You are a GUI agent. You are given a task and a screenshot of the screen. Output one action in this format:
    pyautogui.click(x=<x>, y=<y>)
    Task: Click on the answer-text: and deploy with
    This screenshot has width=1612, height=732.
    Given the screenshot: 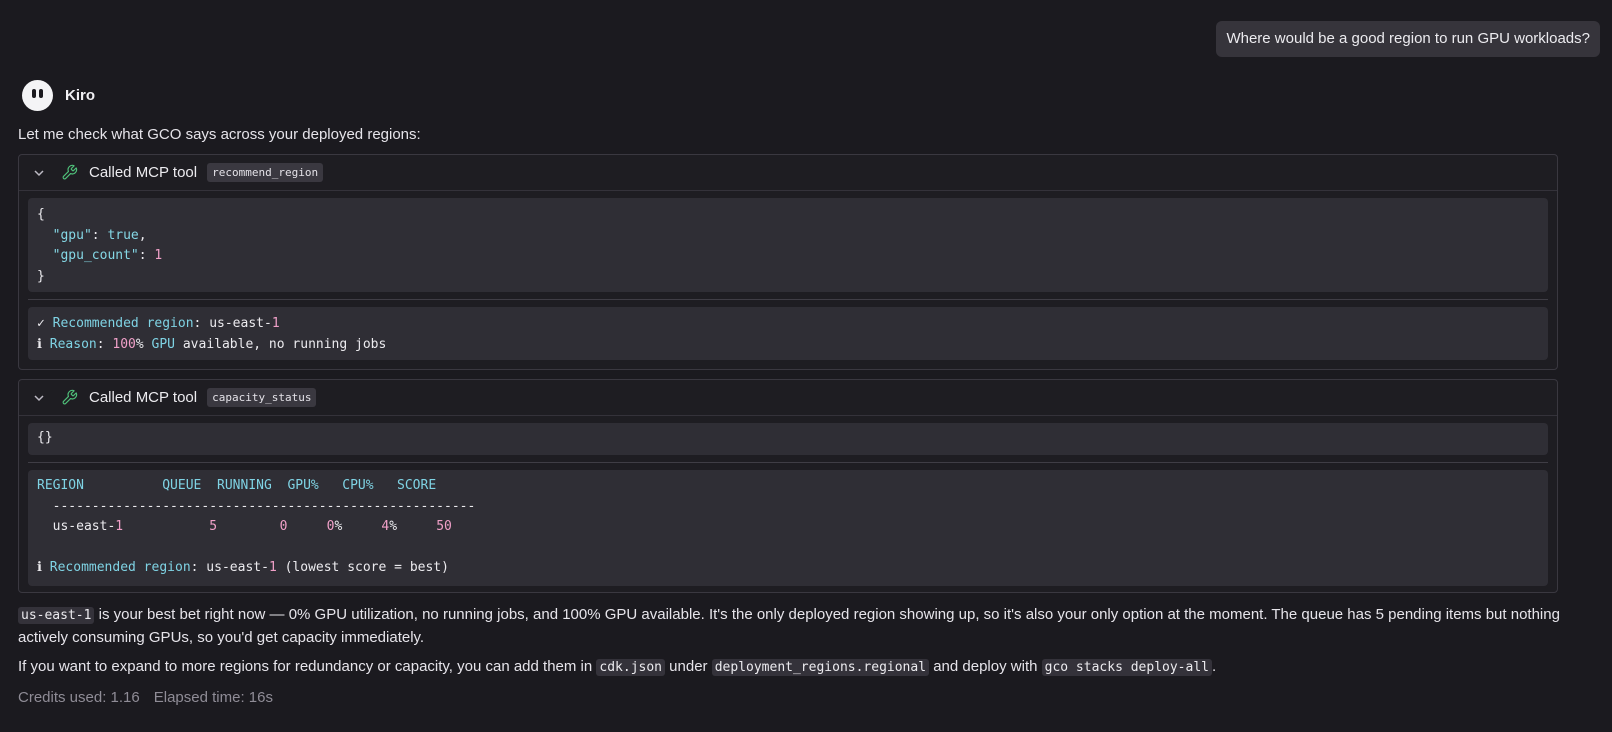 What is the action you would take?
    pyautogui.click(x=985, y=666)
    